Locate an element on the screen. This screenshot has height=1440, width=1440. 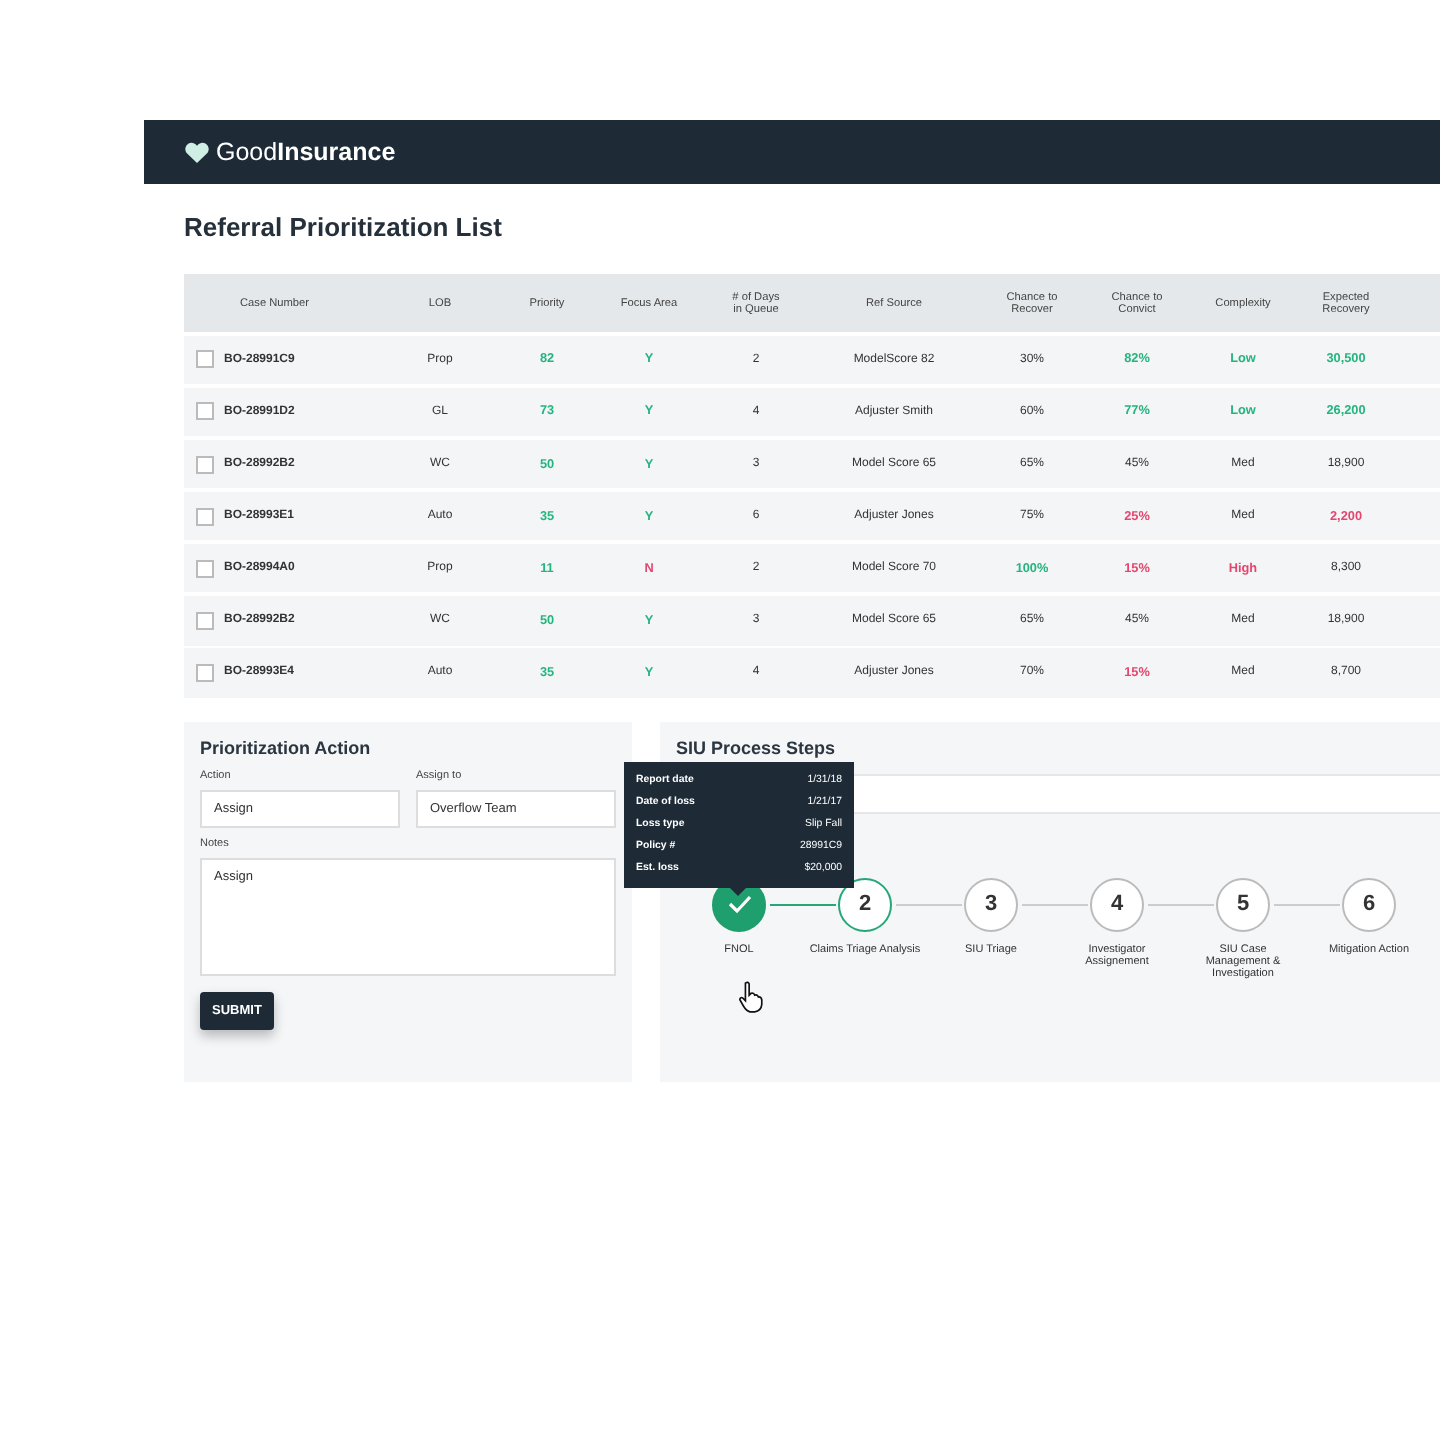
step-circle: 5 is located at coordinates (1243, 904).